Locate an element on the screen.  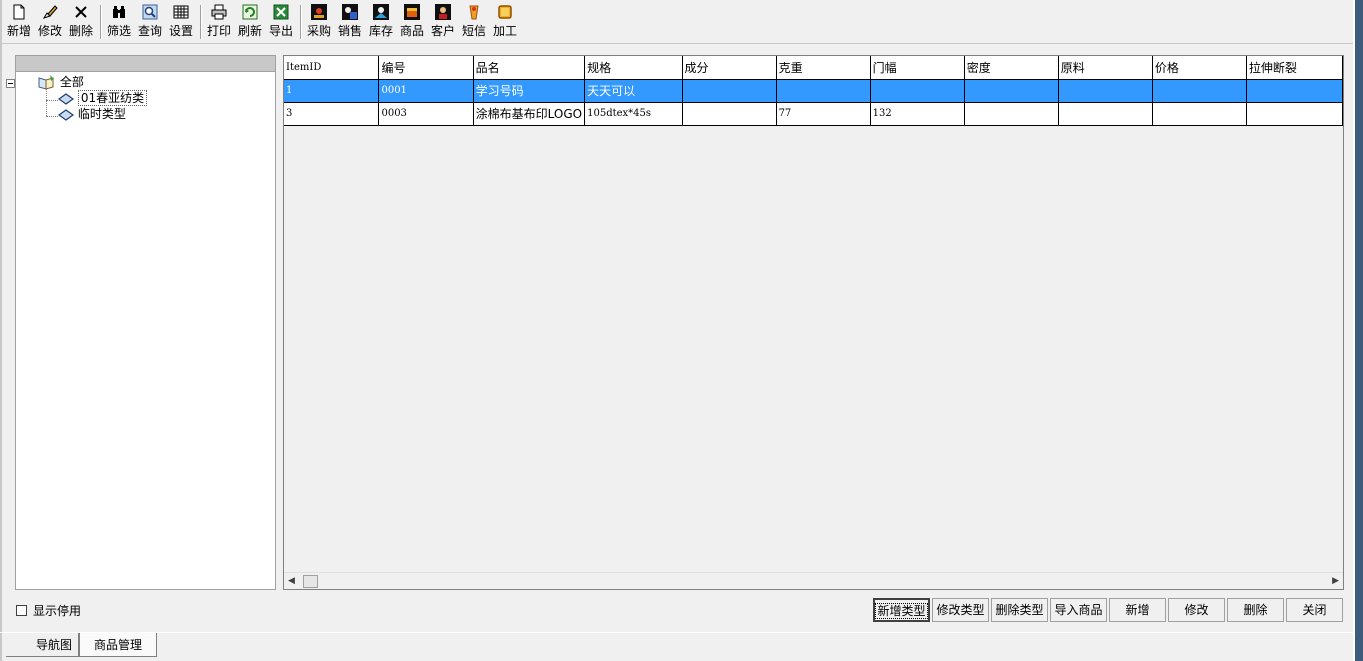
tree-connector-line is located at coordinates (46, 102).